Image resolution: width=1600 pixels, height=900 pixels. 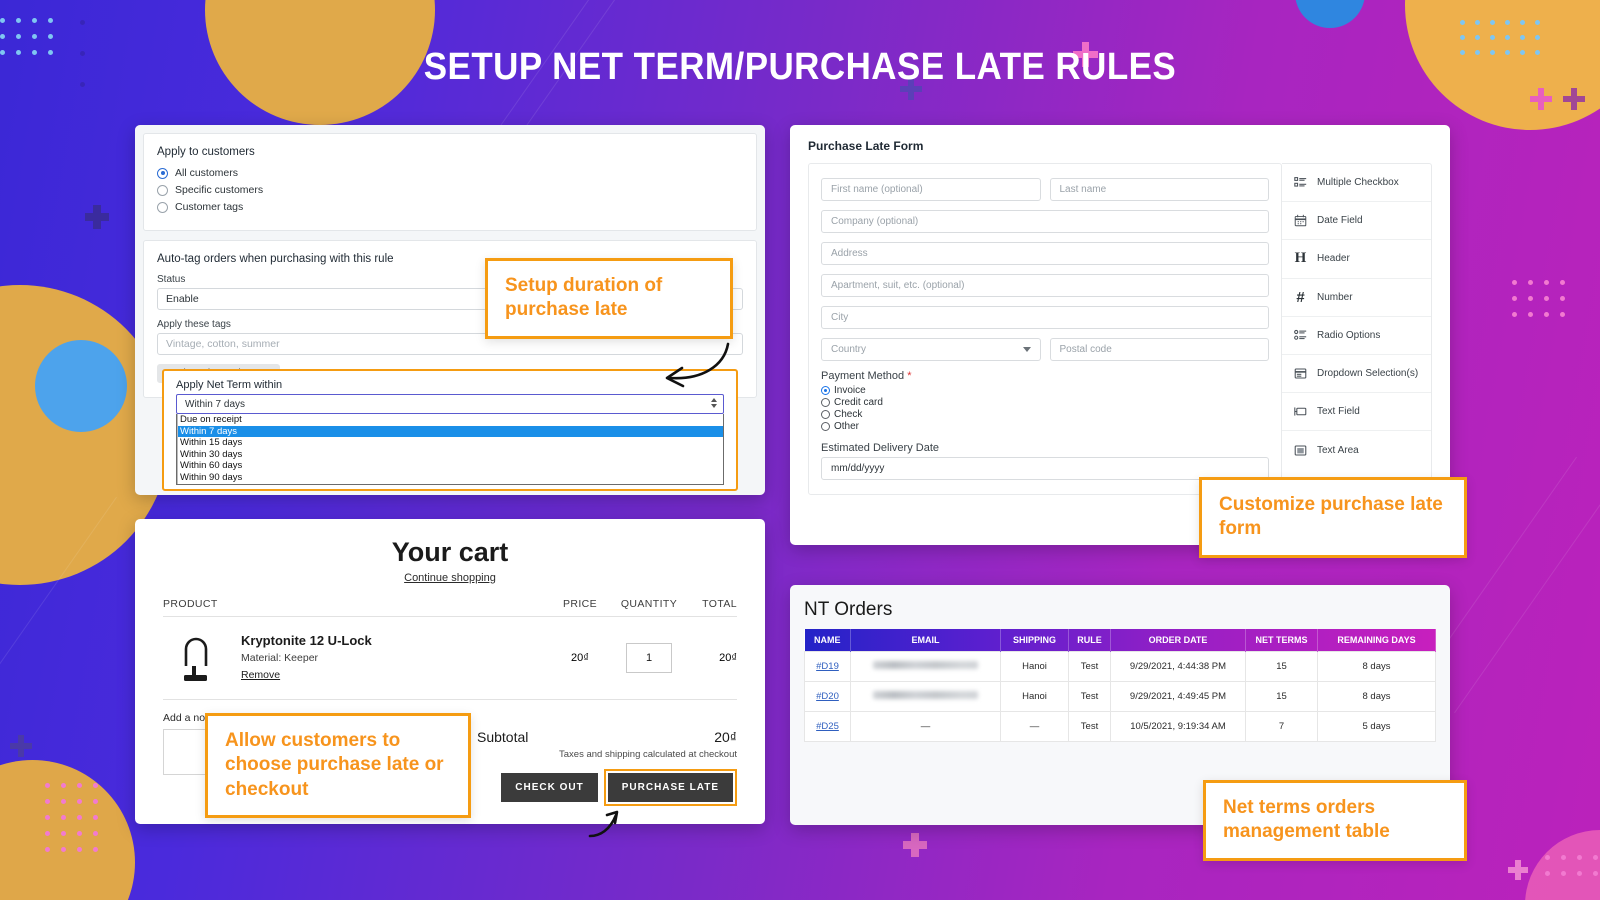 What do you see at coordinates (1159, 189) in the screenshot?
I see `last-name-field: Last name` at bounding box center [1159, 189].